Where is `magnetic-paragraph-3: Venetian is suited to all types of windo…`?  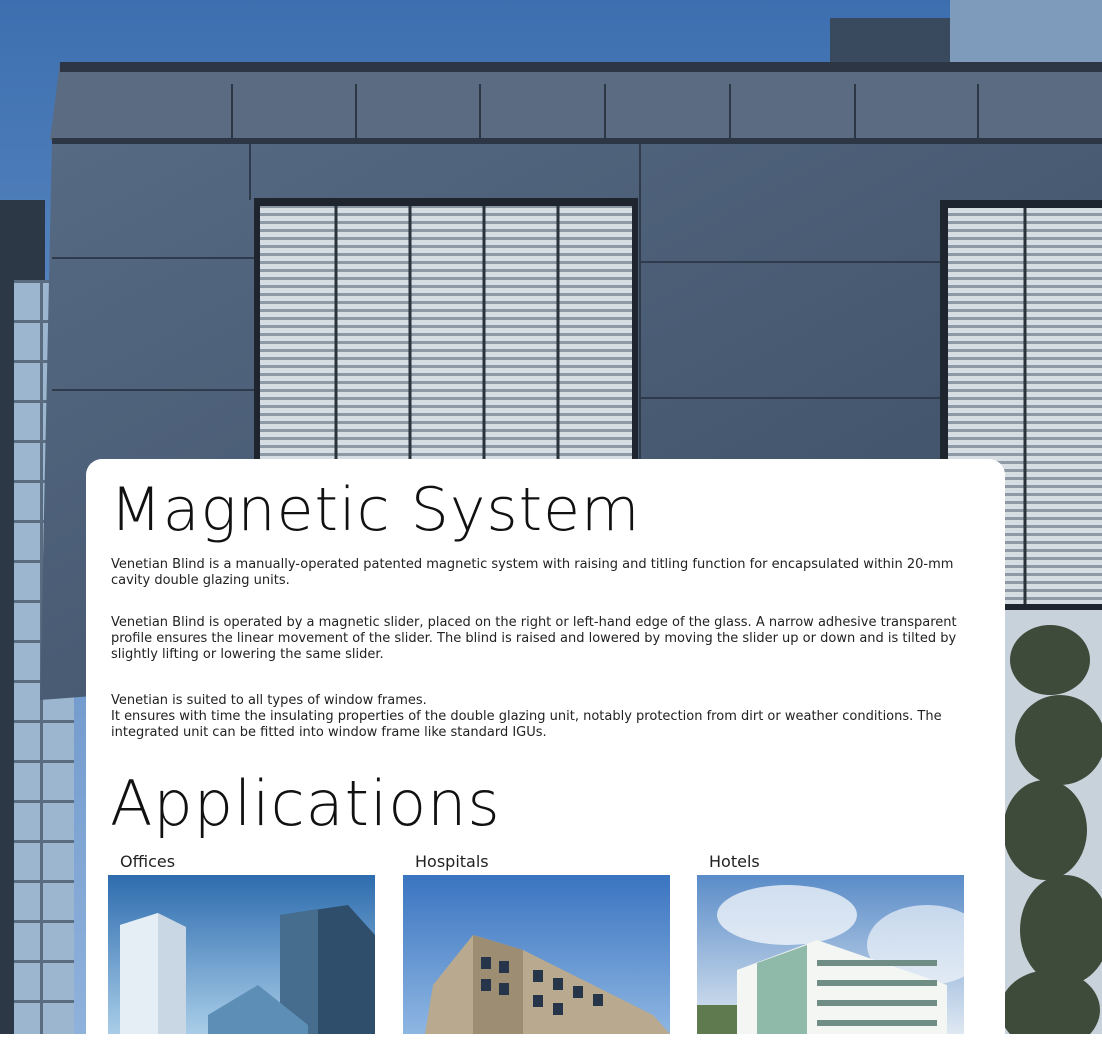 magnetic-paragraph-3: Venetian is suited to all types of windo… is located at coordinates (526, 716).